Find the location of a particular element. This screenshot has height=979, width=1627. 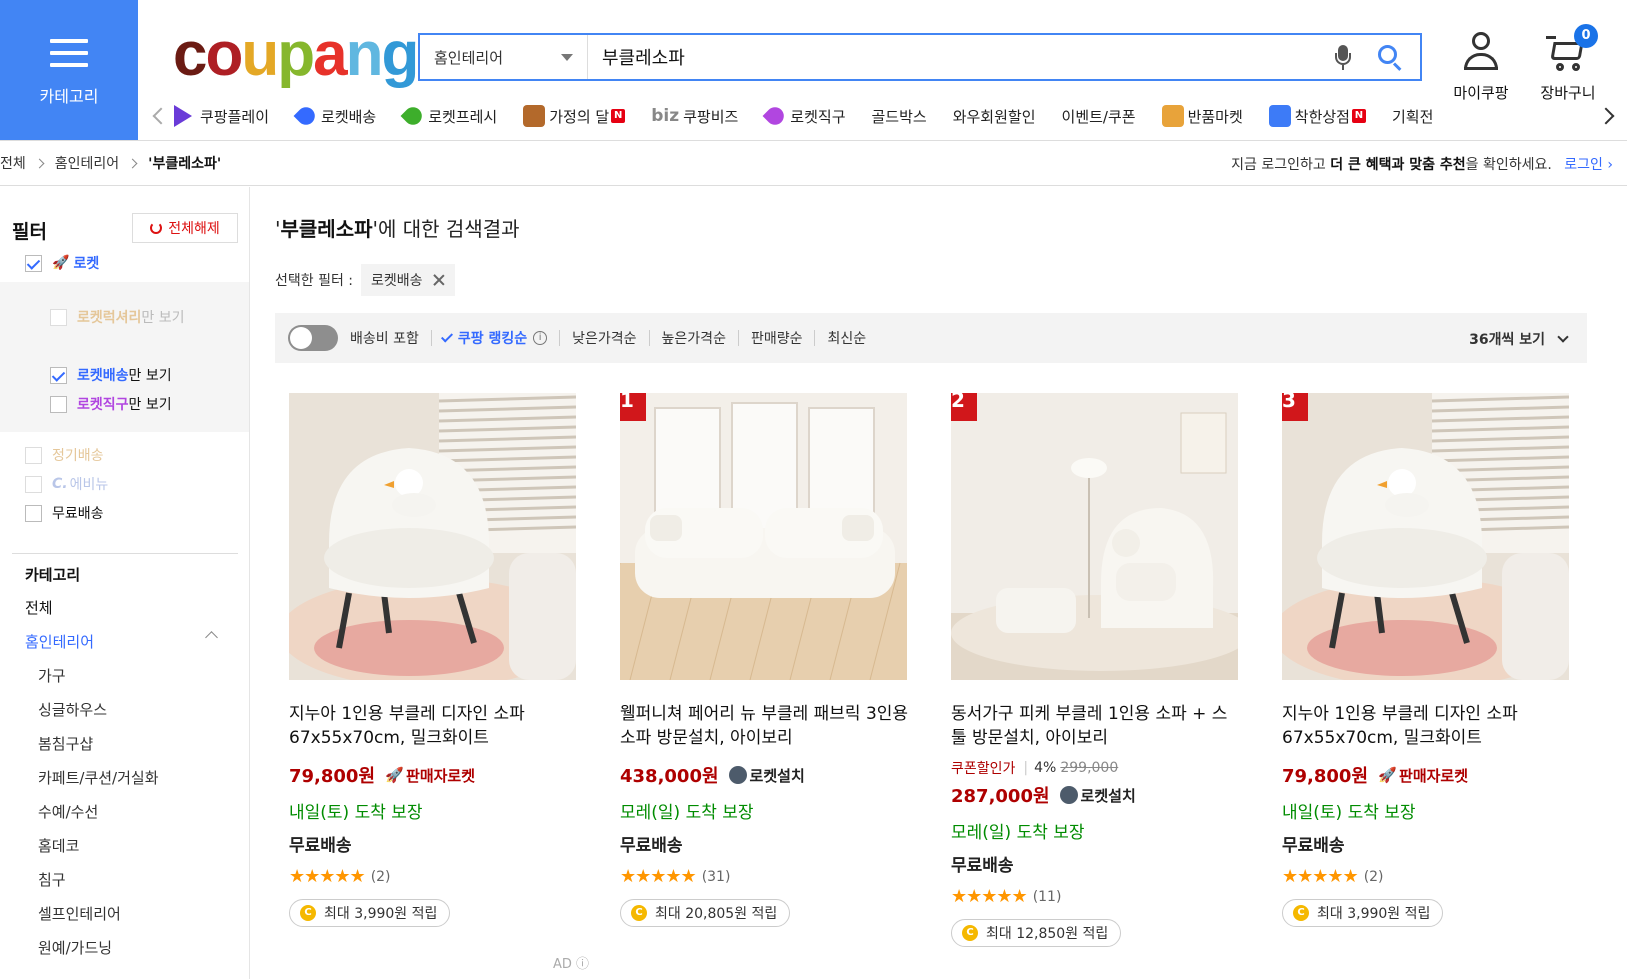

c-avenue-checkbox is located at coordinates (33, 484).